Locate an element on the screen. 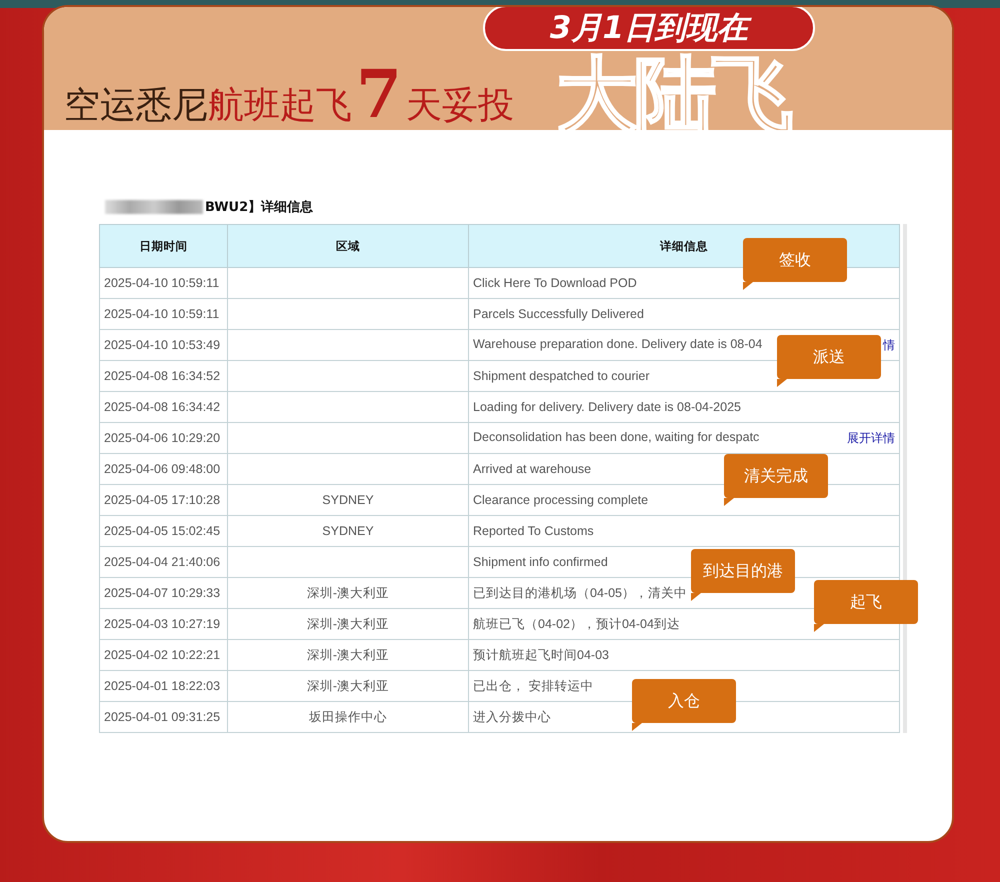 The width and height of the screenshot is (1000, 882). datetime-cell: 2025-04-04 21:40:06 is located at coordinates (164, 562).